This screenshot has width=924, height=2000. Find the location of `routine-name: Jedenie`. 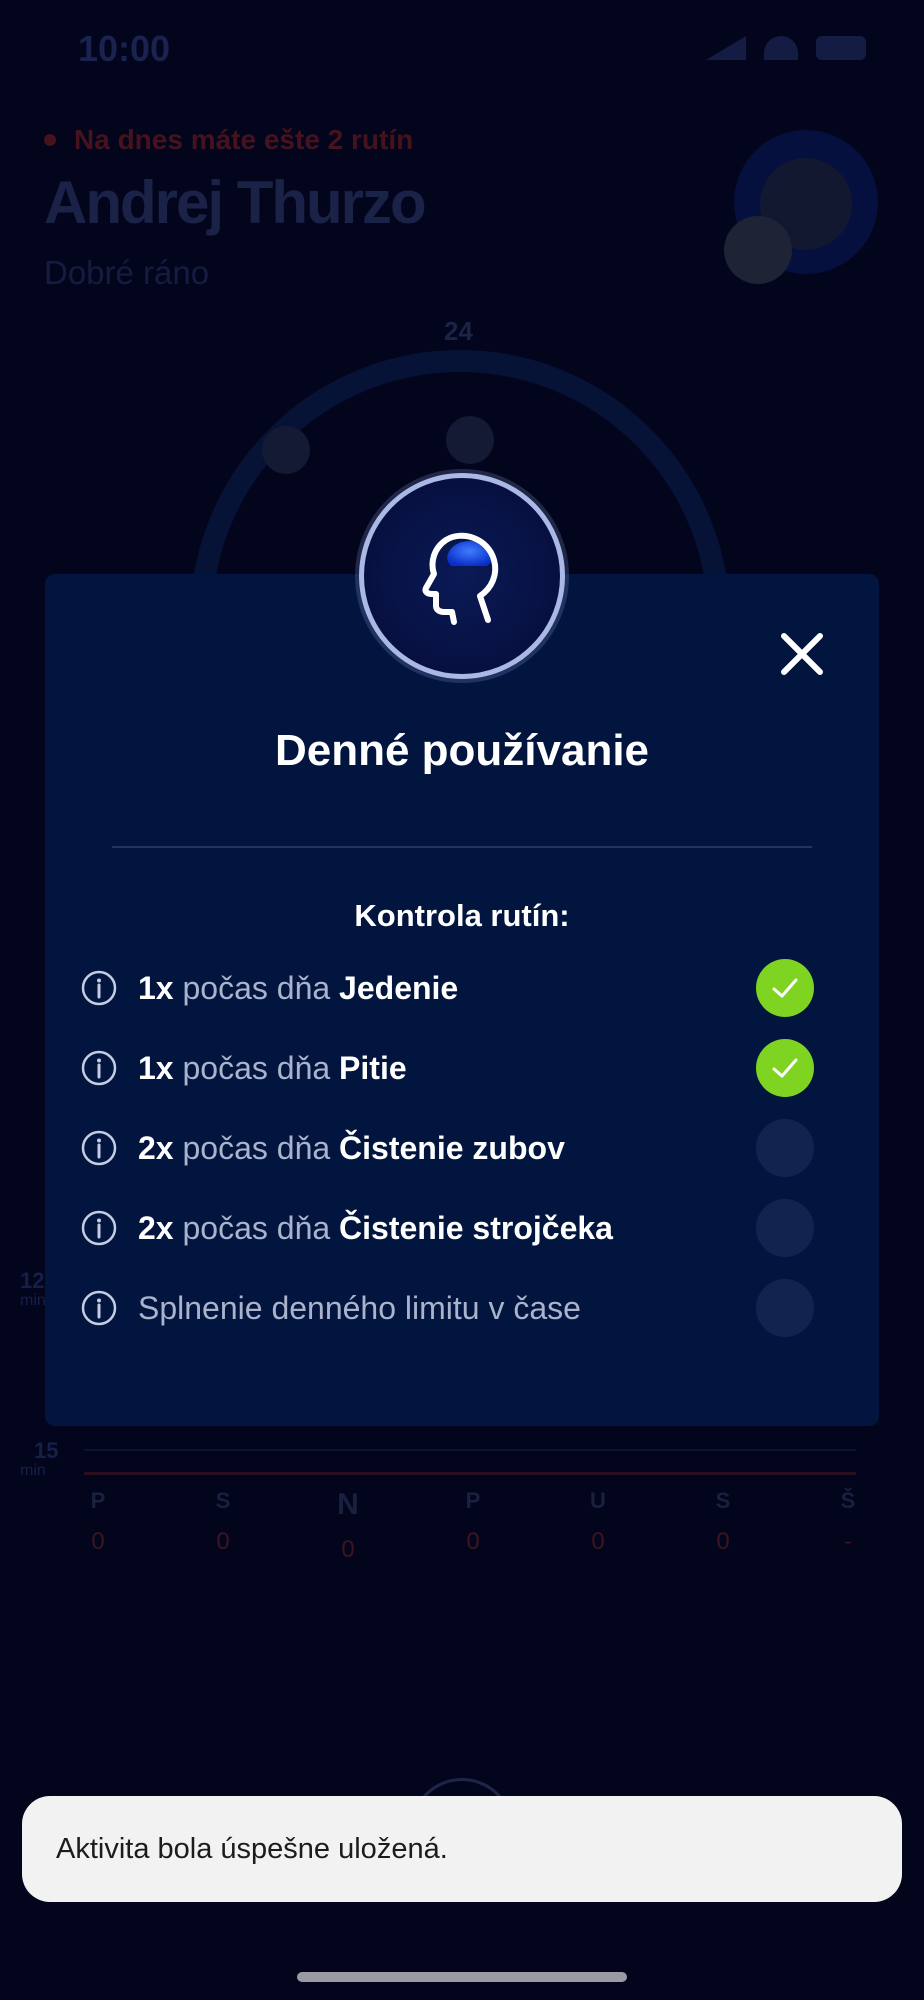

routine-name: Jedenie is located at coordinates (399, 987).